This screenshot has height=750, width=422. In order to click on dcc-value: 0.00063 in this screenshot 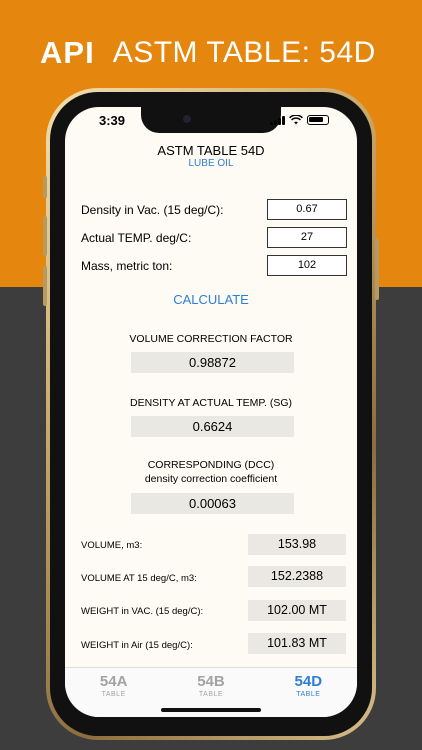, I will do `click(212, 503)`.